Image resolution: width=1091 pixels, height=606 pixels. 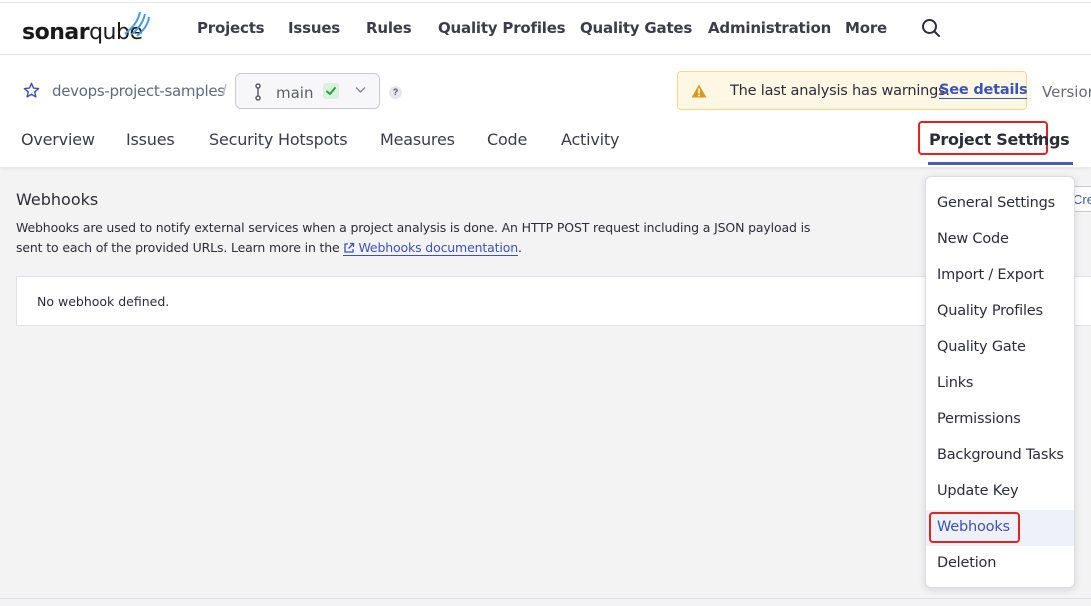 What do you see at coordinates (1082, 199) in the screenshot?
I see `create-button-label: Create` at bounding box center [1082, 199].